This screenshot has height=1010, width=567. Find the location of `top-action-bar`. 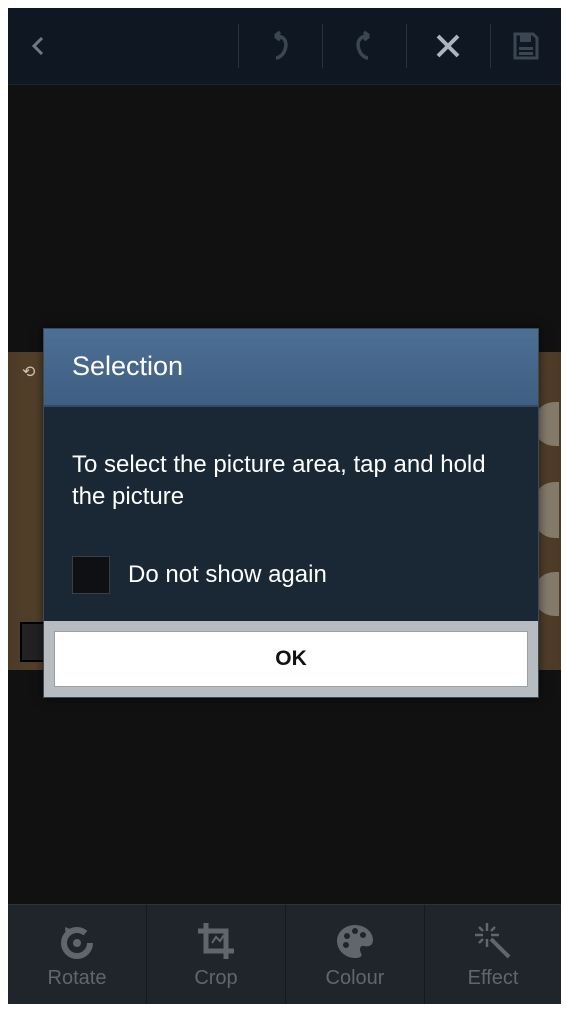

top-action-bar is located at coordinates (284, 46).